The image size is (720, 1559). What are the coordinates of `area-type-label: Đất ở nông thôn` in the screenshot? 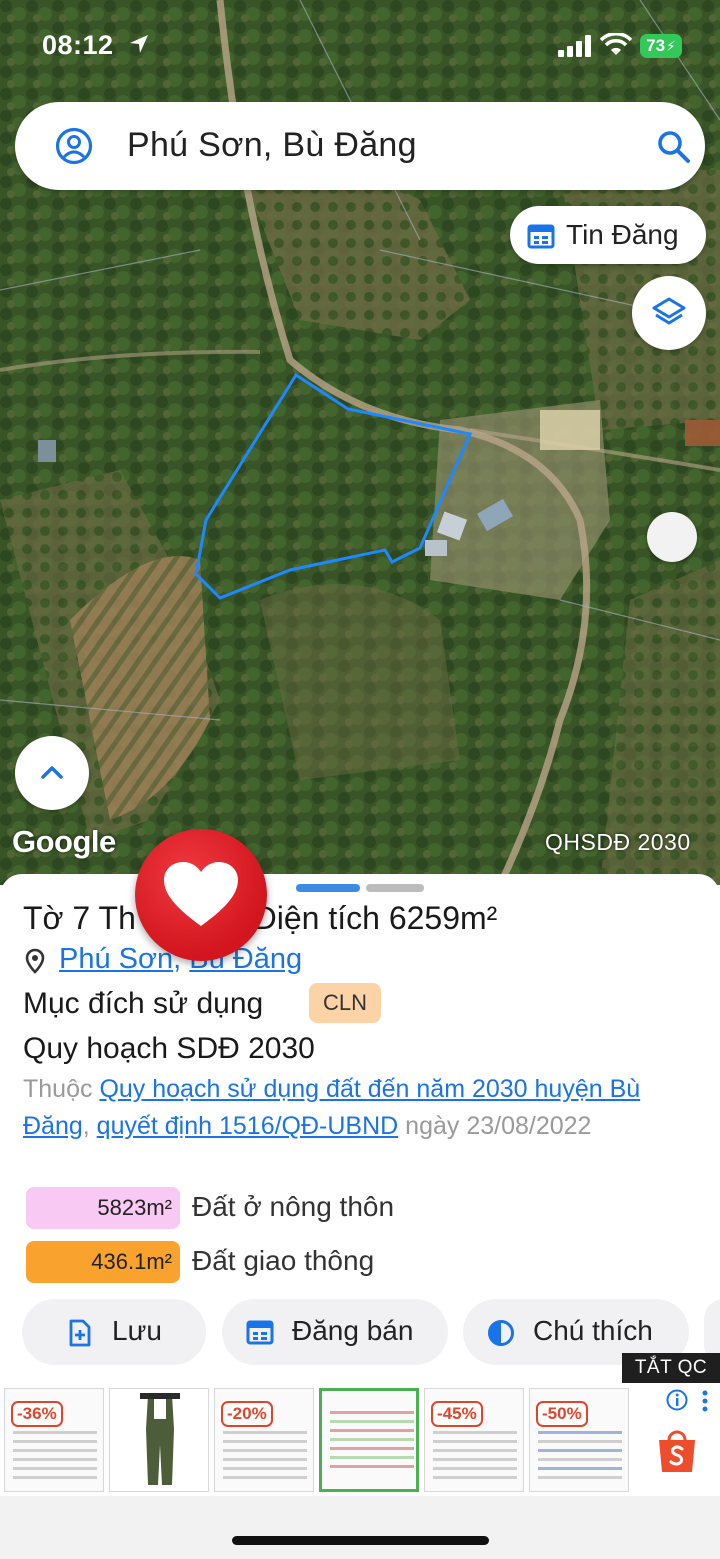 It's located at (293, 1206).